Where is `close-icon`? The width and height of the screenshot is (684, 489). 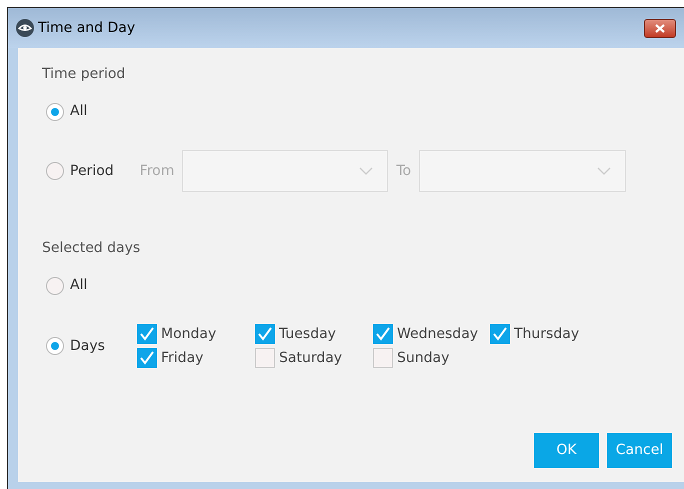
close-icon is located at coordinates (660, 28).